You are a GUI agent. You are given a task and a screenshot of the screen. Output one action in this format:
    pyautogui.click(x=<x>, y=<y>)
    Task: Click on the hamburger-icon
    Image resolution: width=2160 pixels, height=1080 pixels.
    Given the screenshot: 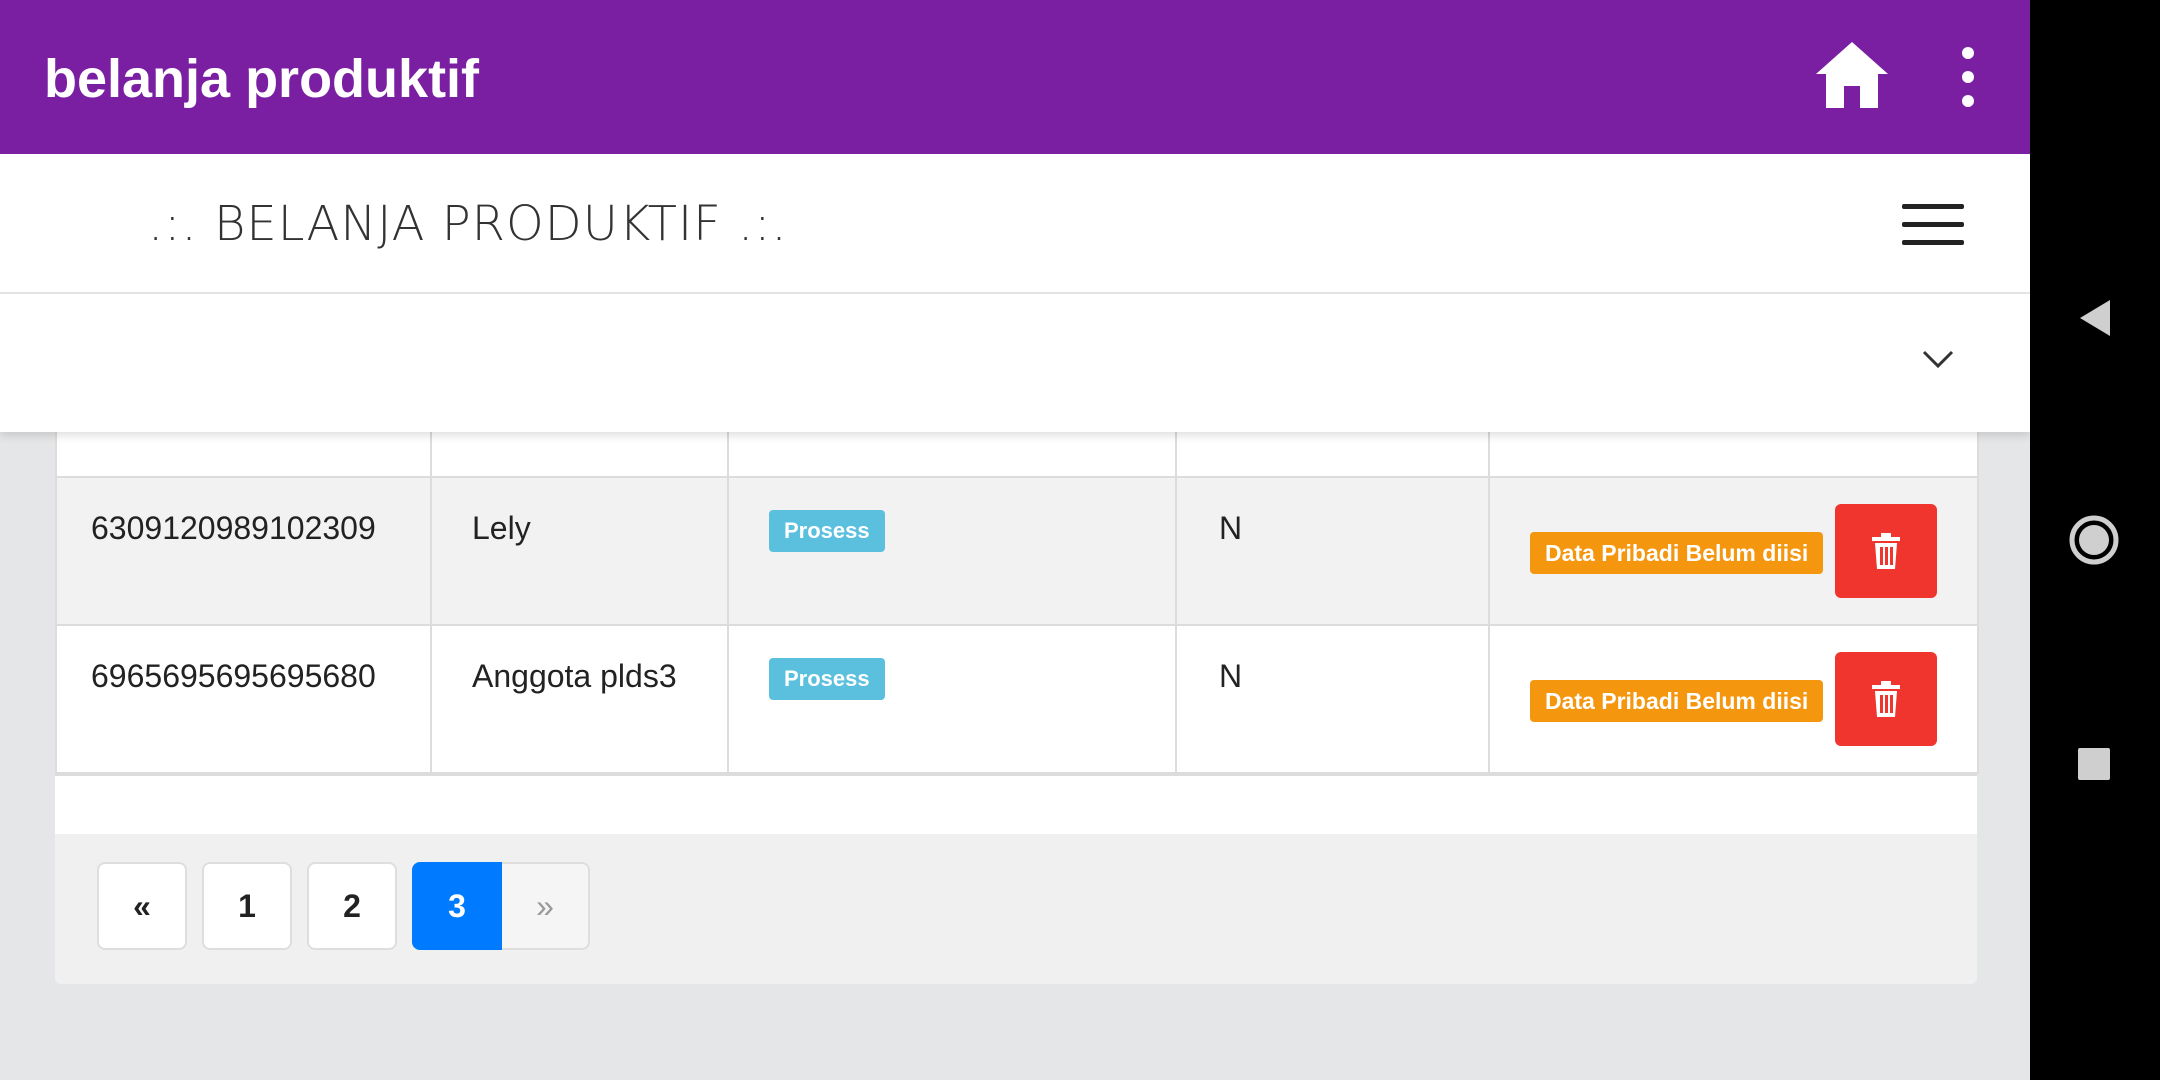 What is the action you would take?
    pyautogui.click(x=1933, y=225)
    